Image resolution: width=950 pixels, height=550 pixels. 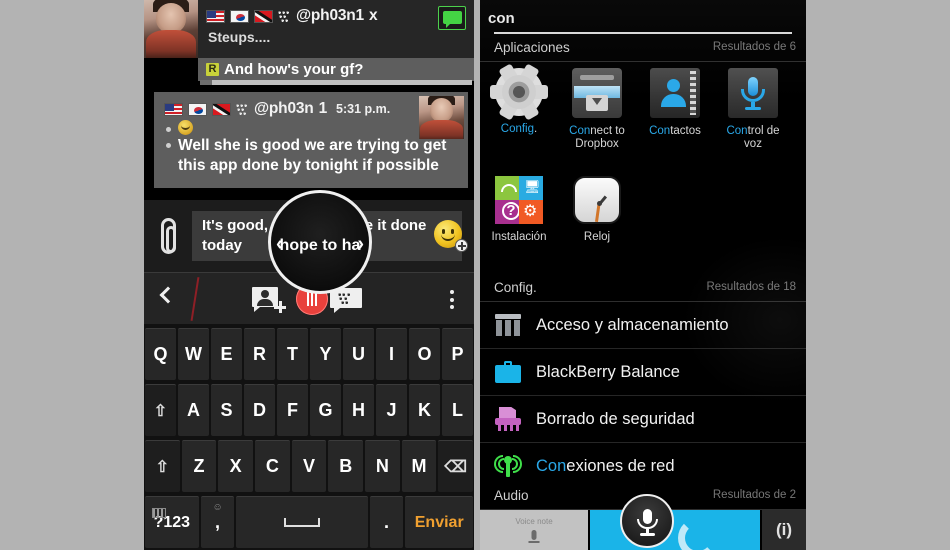 What do you see at coordinates (259, 410) in the screenshot?
I see `key-d: D` at bounding box center [259, 410].